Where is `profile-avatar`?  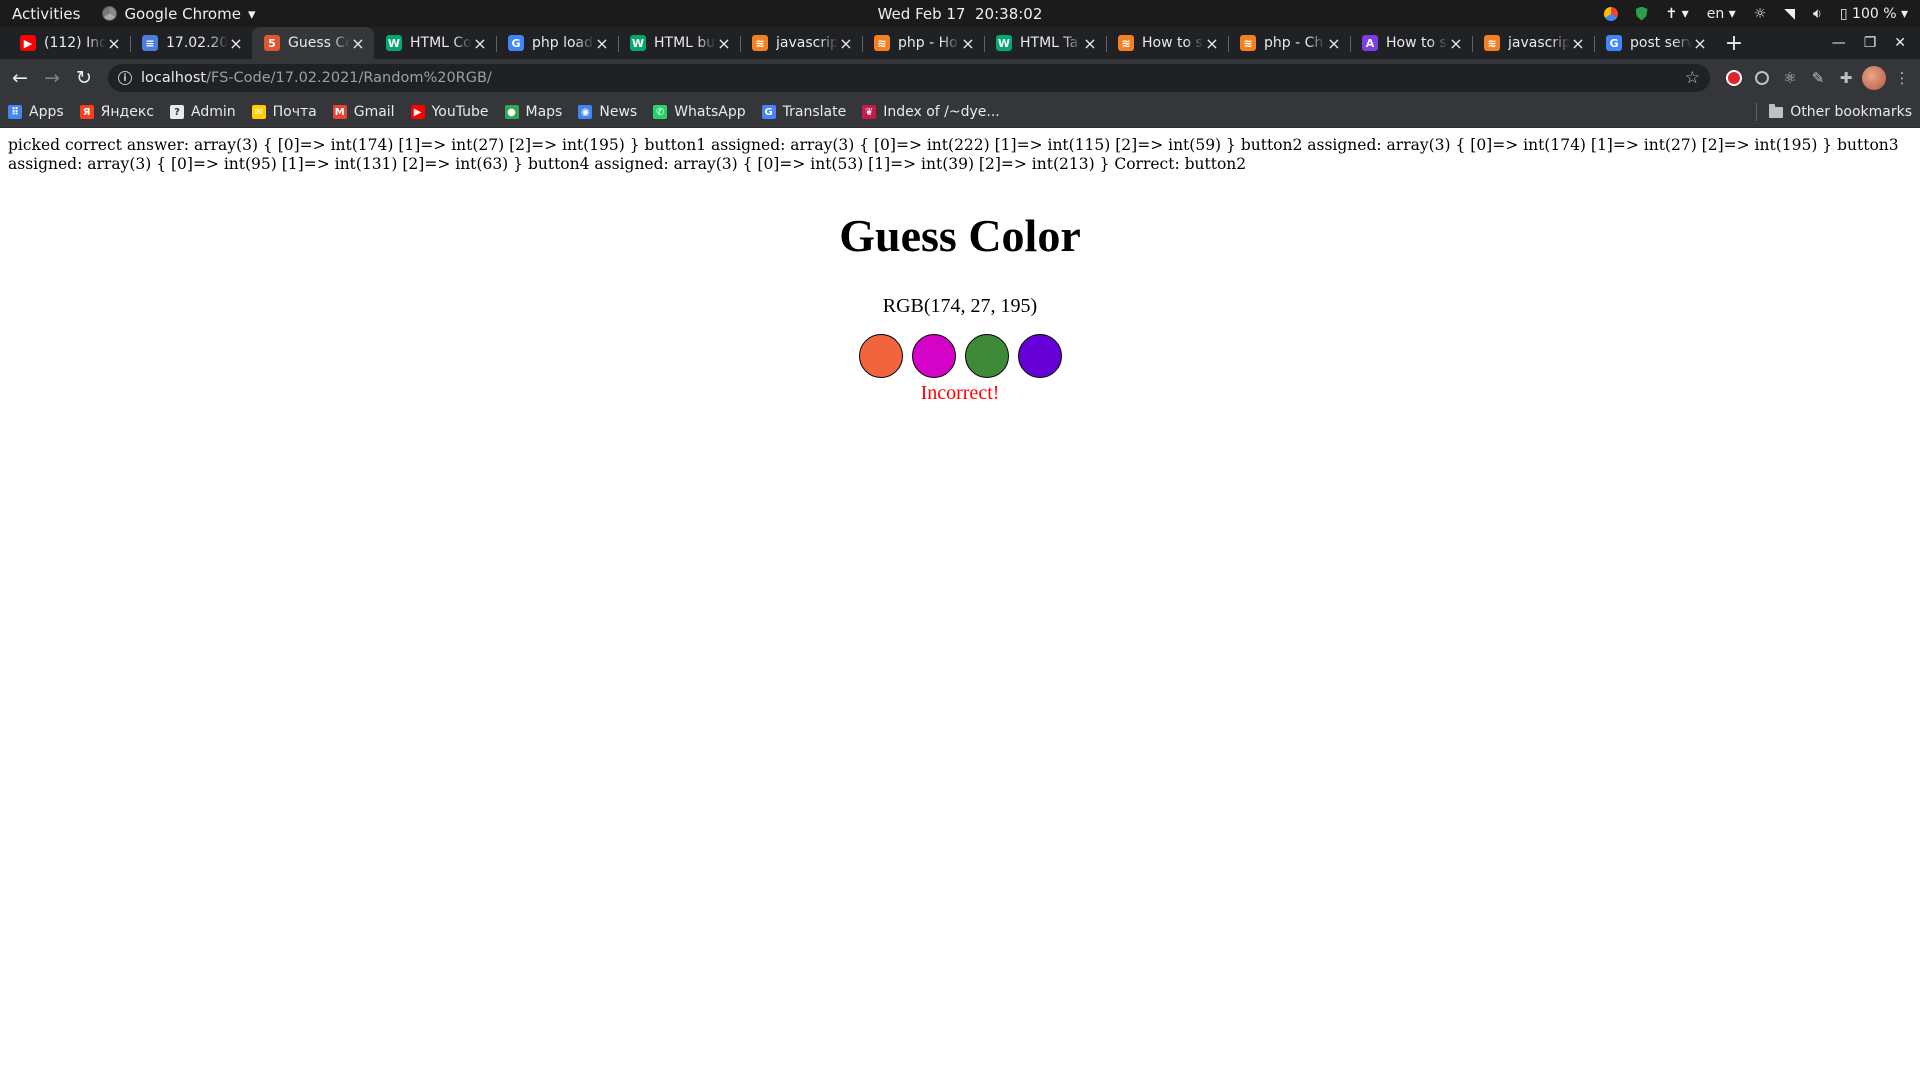
profile-avatar is located at coordinates (1874, 78).